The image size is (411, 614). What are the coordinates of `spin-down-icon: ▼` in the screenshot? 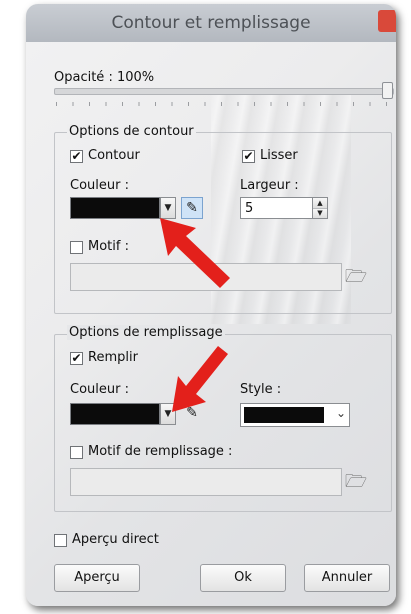 It's located at (320, 213).